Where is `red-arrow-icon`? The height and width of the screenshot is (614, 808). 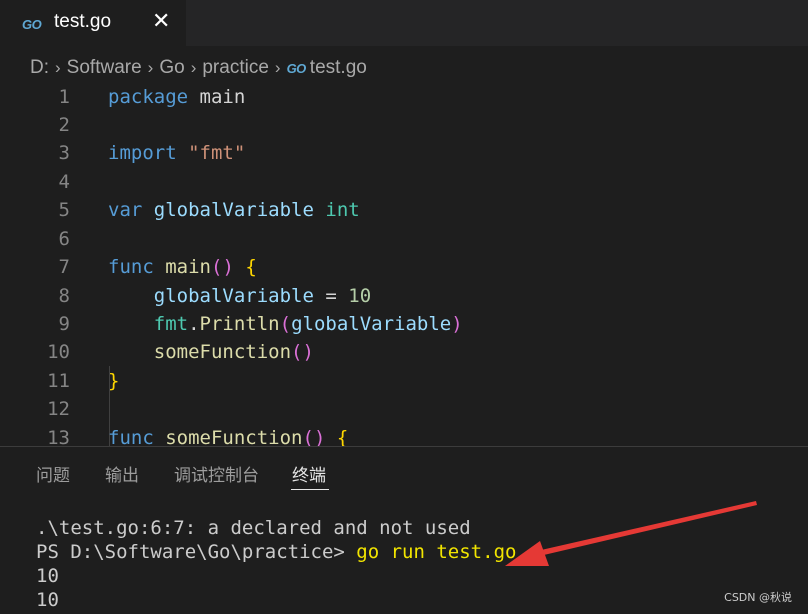
red-arrow-icon is located at coordinates (631, 533).